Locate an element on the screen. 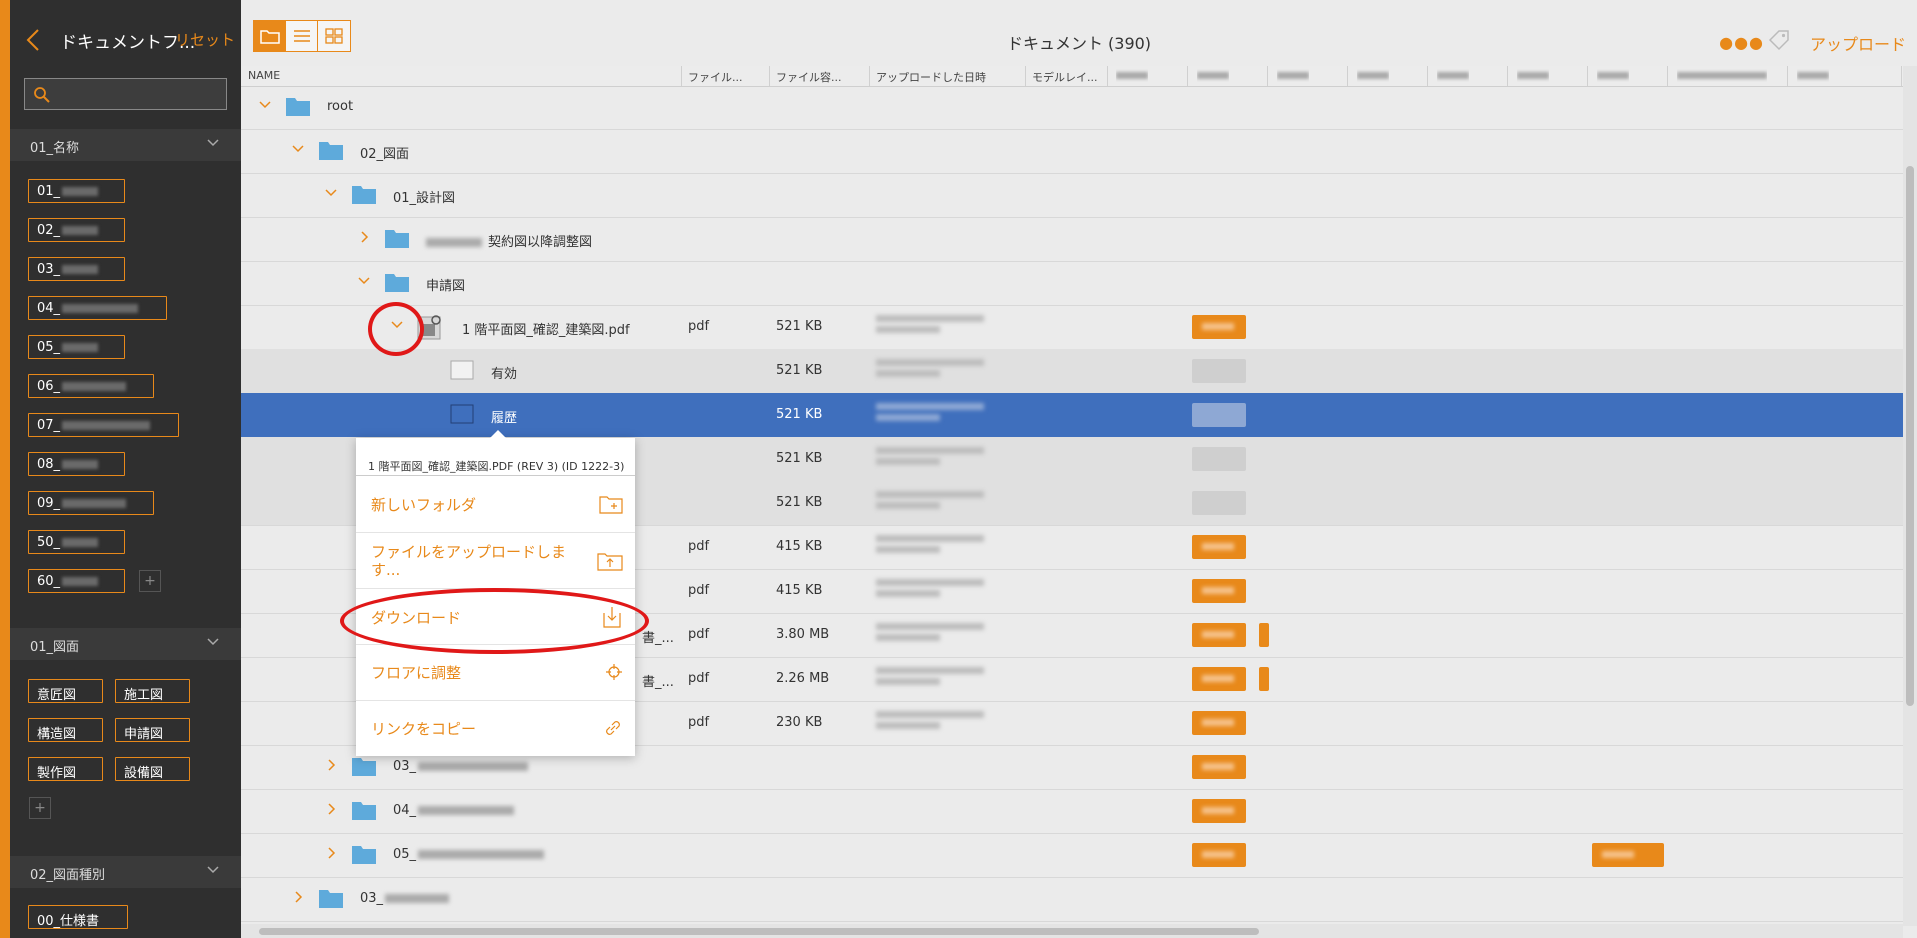  tag-icon is located at coordinates (1779, 40).